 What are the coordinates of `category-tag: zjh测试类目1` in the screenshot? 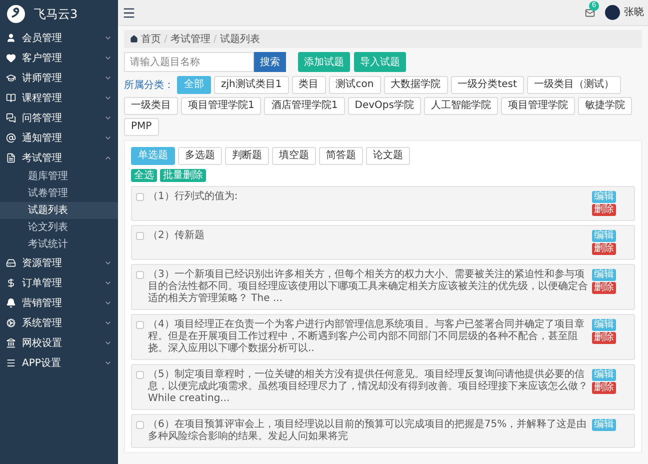 It's located at (251, 85).